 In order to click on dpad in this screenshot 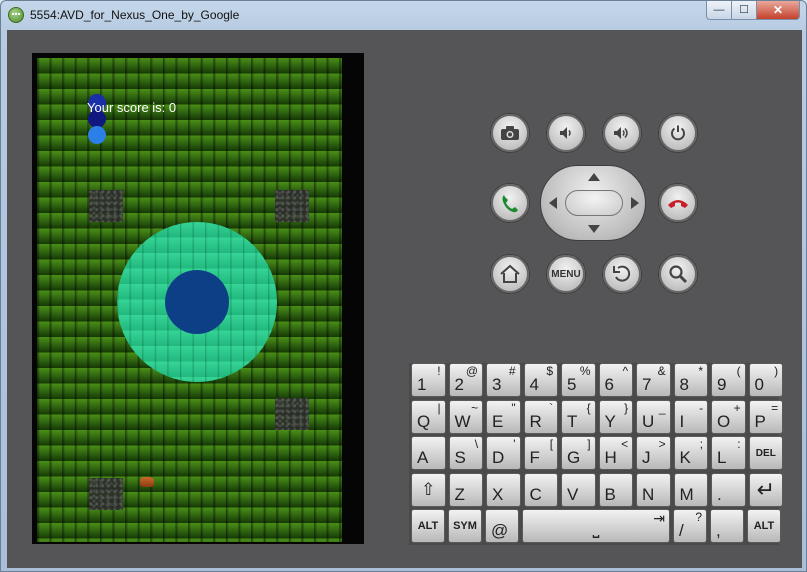, I will do `click(593, 203)`.